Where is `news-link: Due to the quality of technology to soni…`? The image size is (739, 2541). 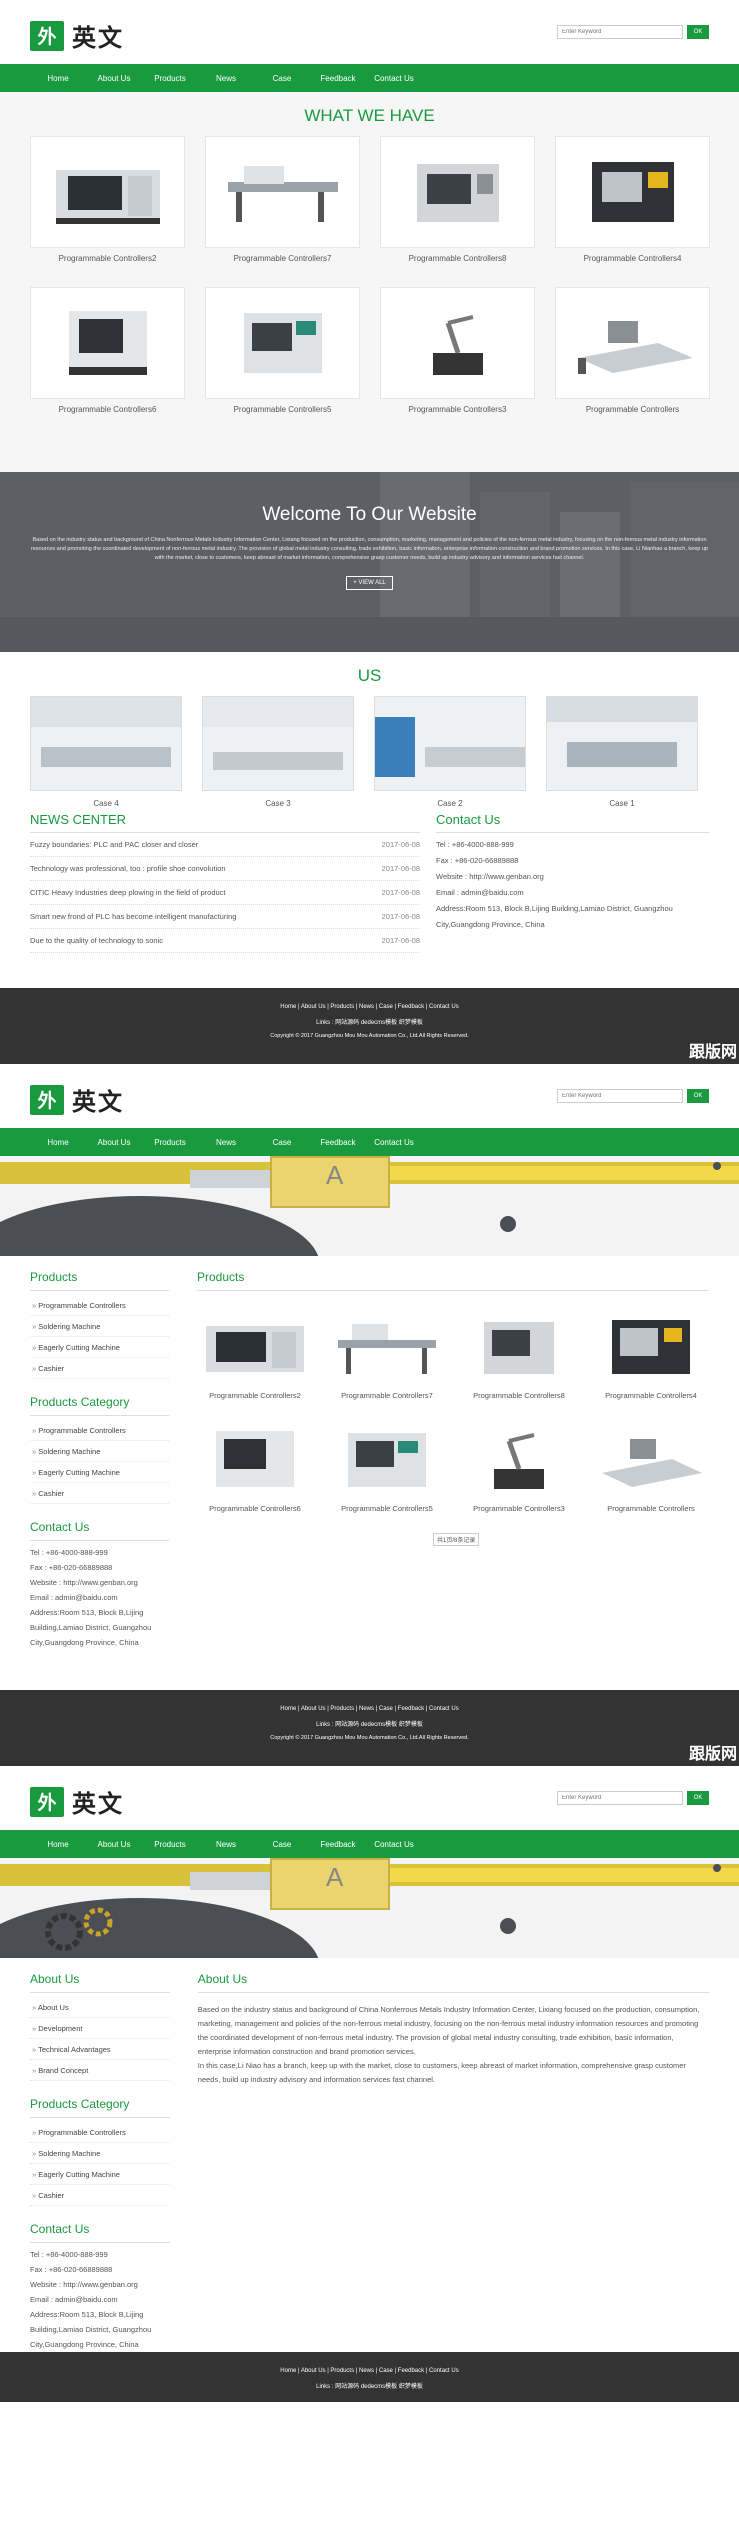
news-link: Due to the quality of technology to soni… is located at coordinates (96, 940).